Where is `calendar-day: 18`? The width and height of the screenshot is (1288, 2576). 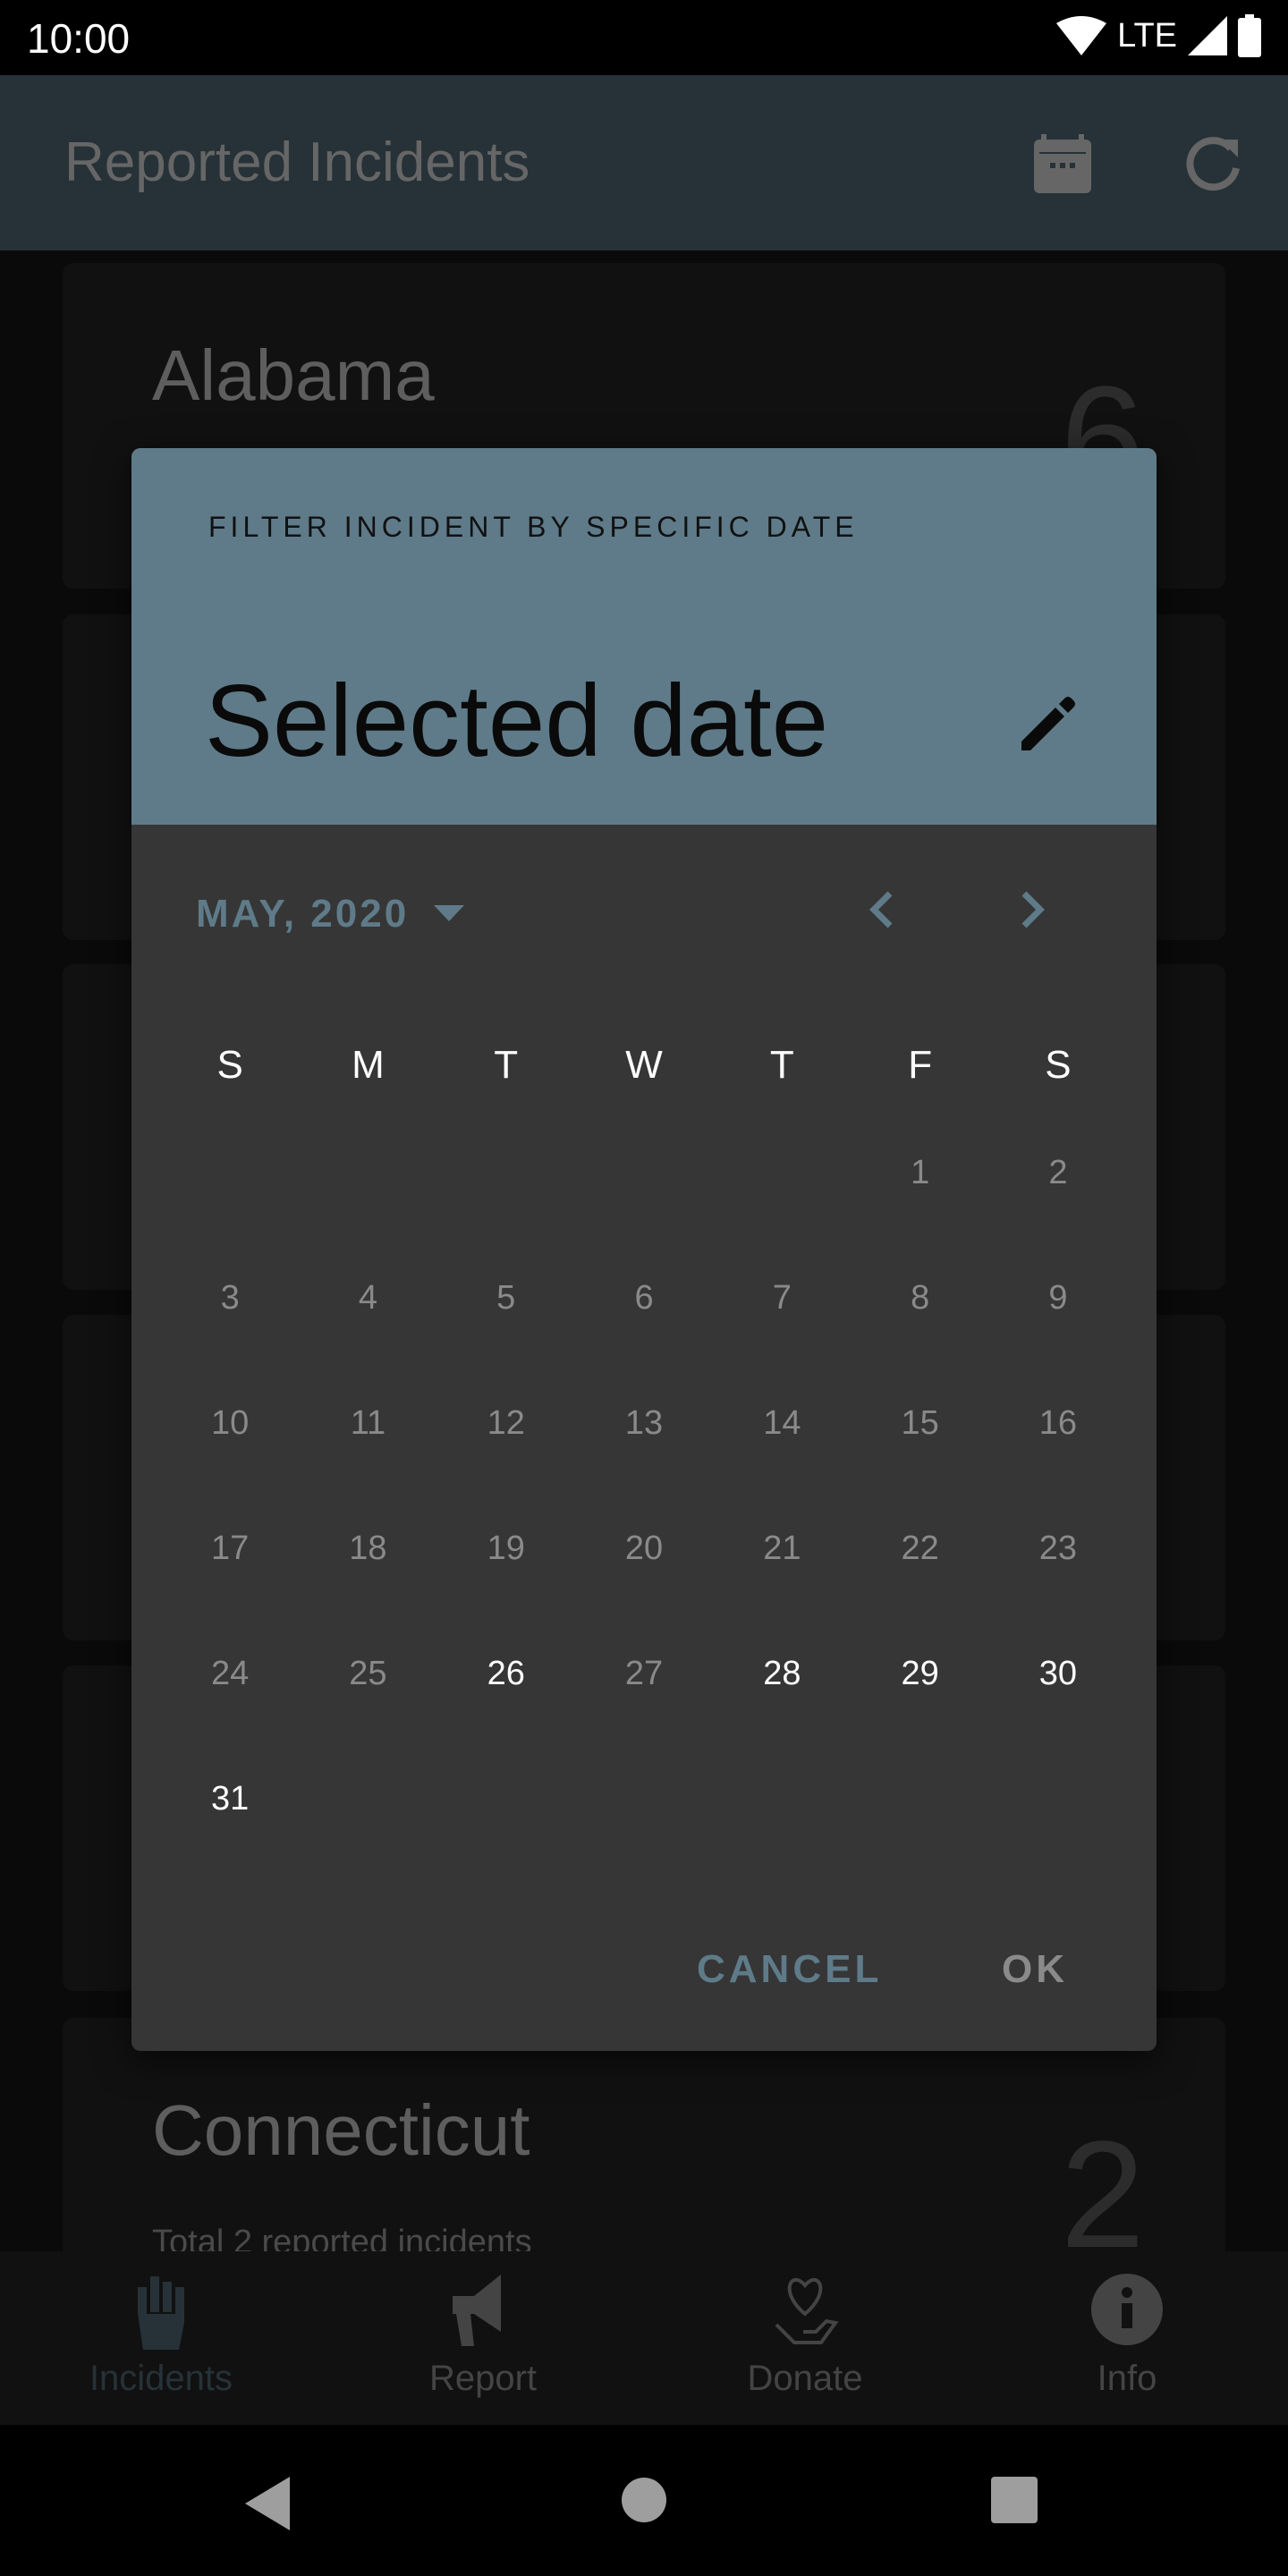 calendar-day: 18 is located at coordinates (368, 1548).